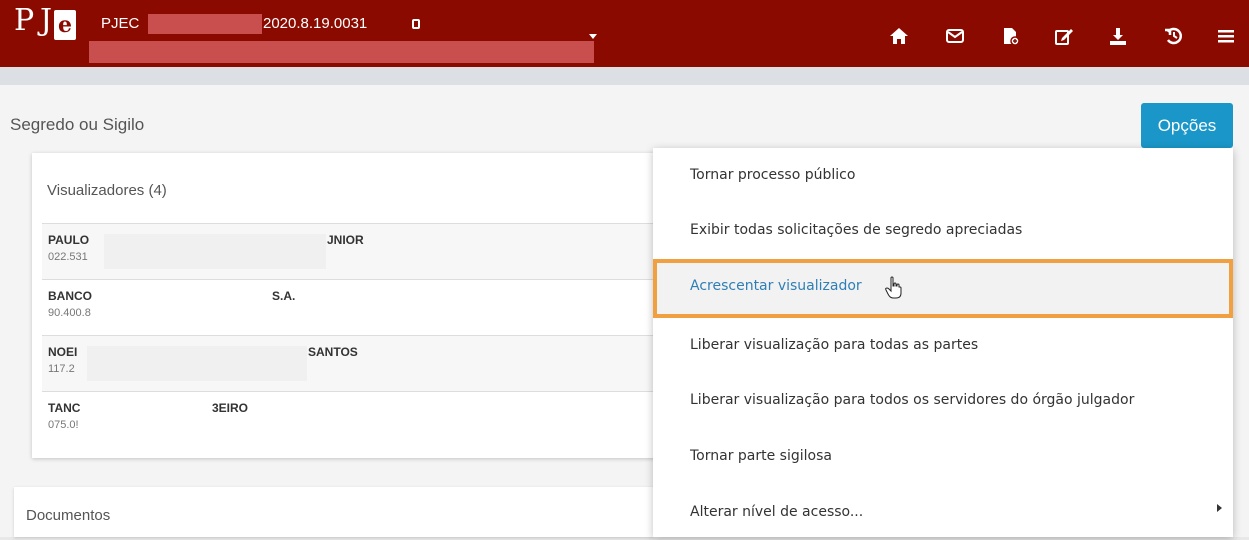 The width and height of the screenshot is (1249, 540). What do you see at coordinates (1226, 36) in the screenshot?
I see `menu-icon` at bounding box center [1226, 36].